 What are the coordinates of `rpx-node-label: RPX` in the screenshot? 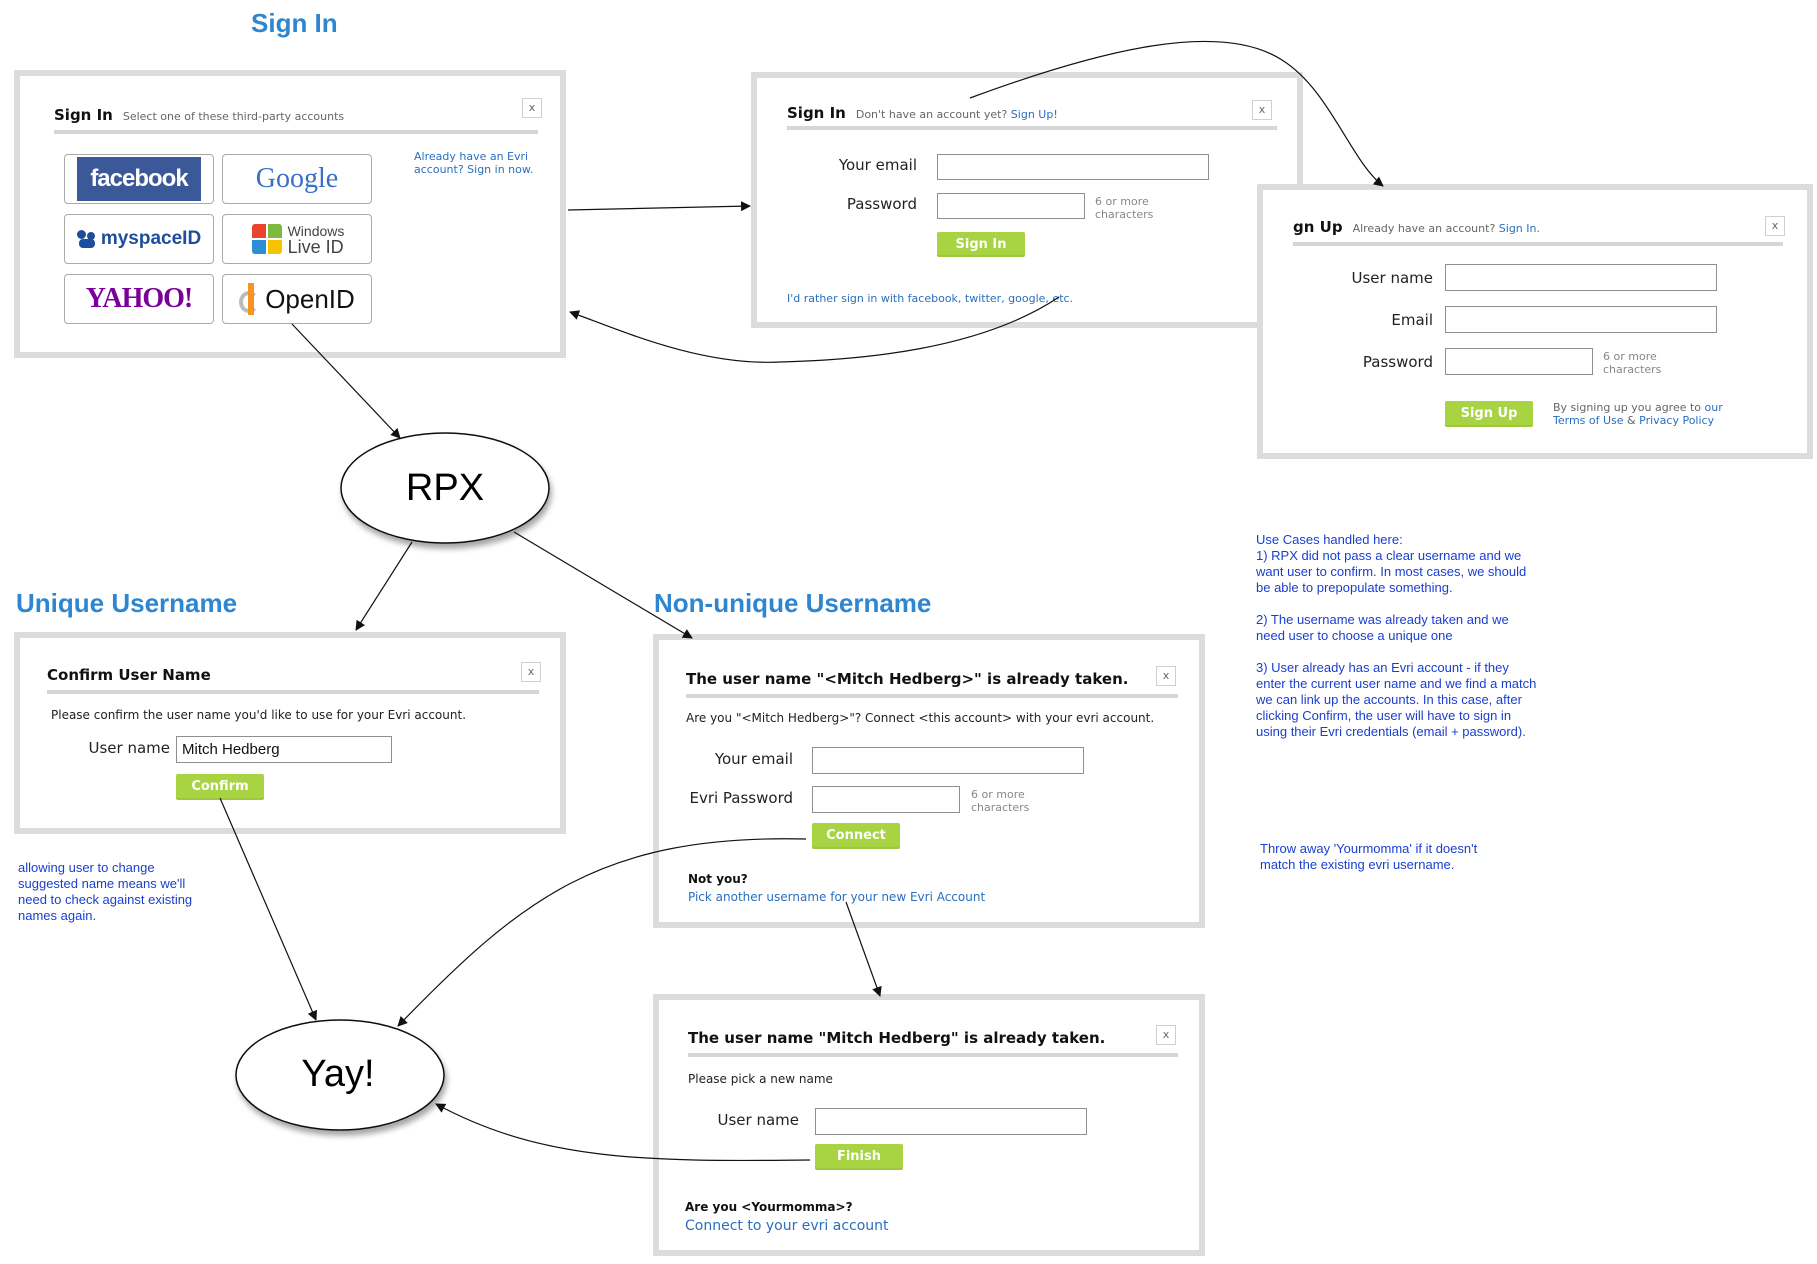 It's located at (445, 488).